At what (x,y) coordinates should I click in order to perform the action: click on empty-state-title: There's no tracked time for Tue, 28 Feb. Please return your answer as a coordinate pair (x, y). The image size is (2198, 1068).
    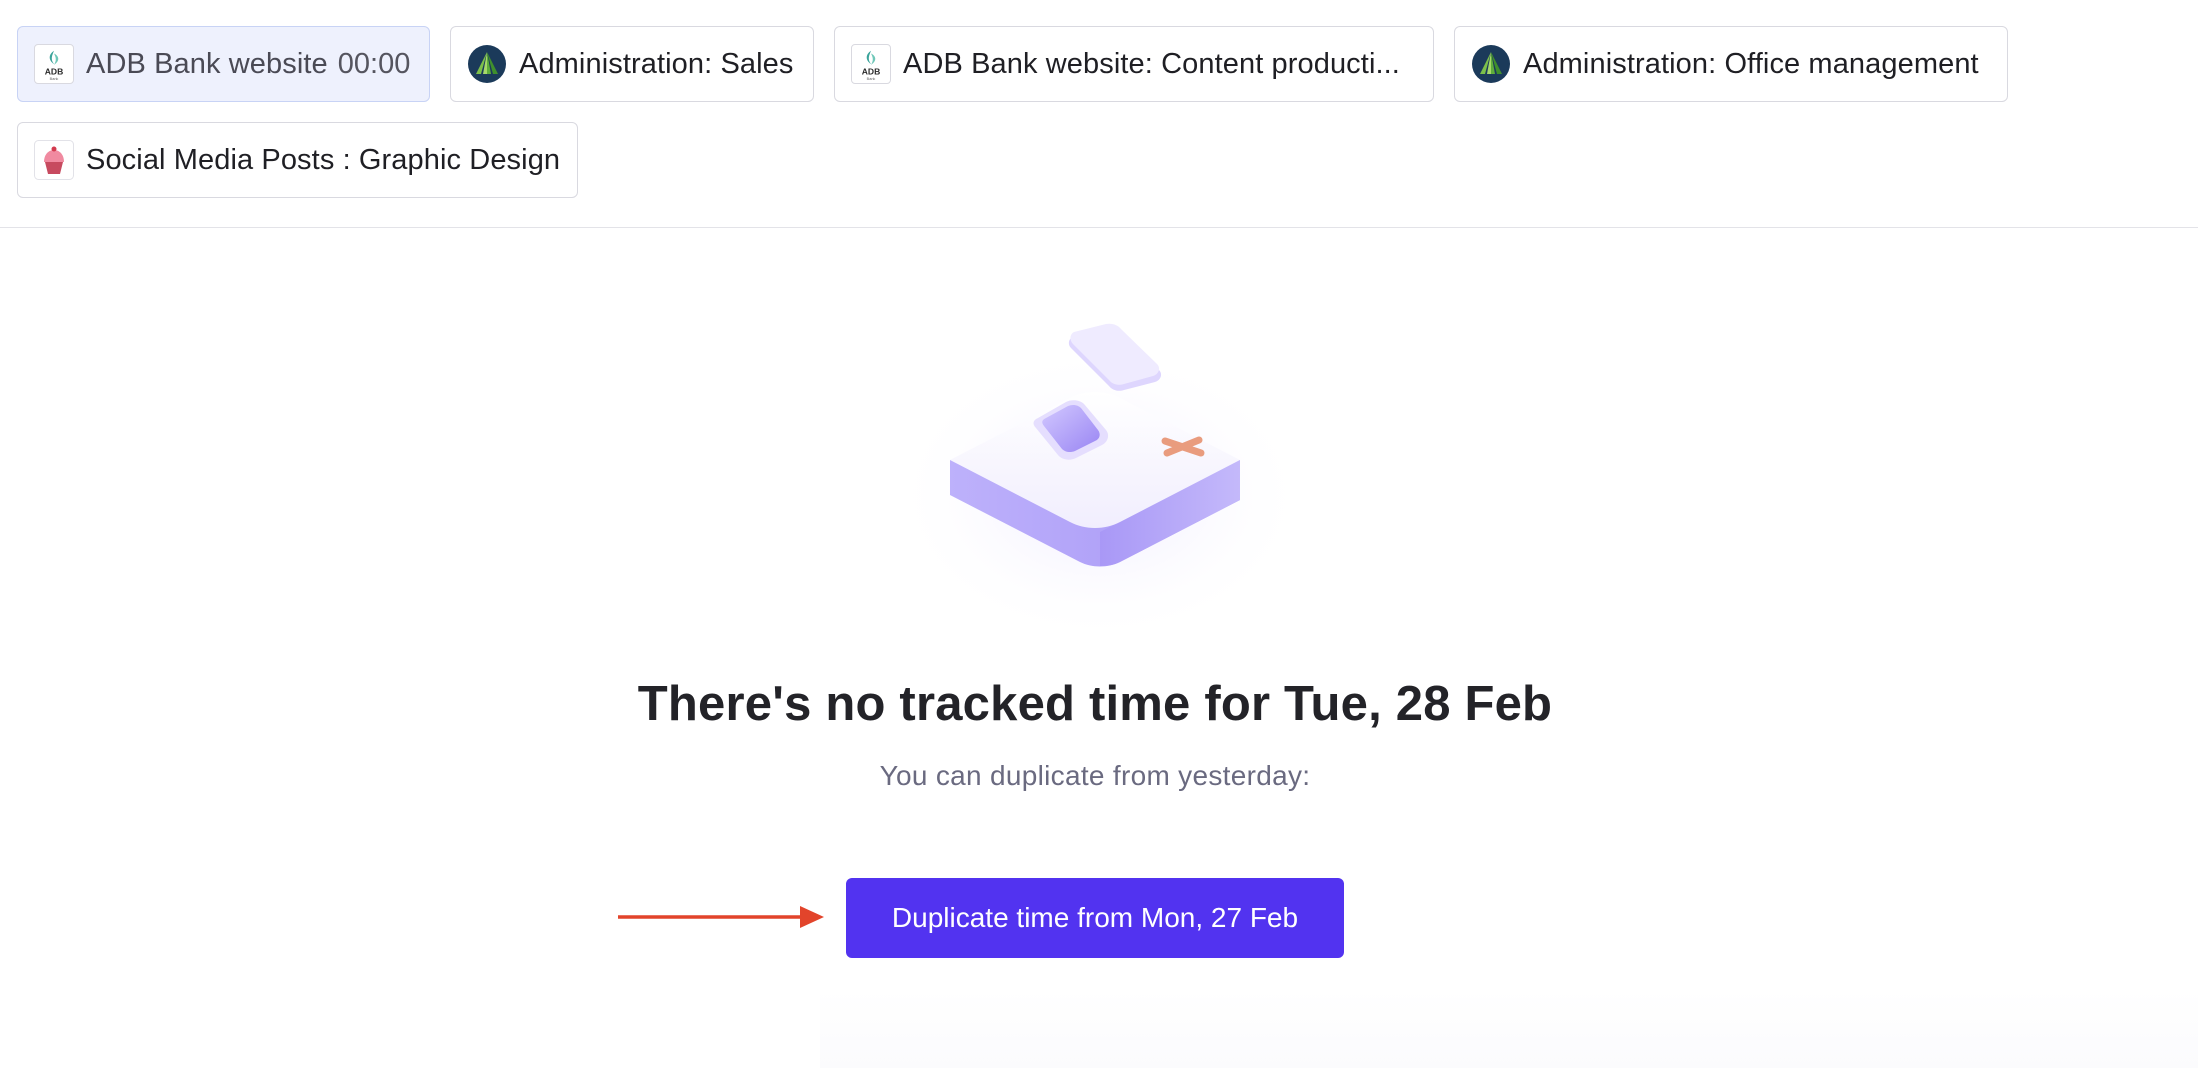
    Looking at the image, I should click on (1095, 704).